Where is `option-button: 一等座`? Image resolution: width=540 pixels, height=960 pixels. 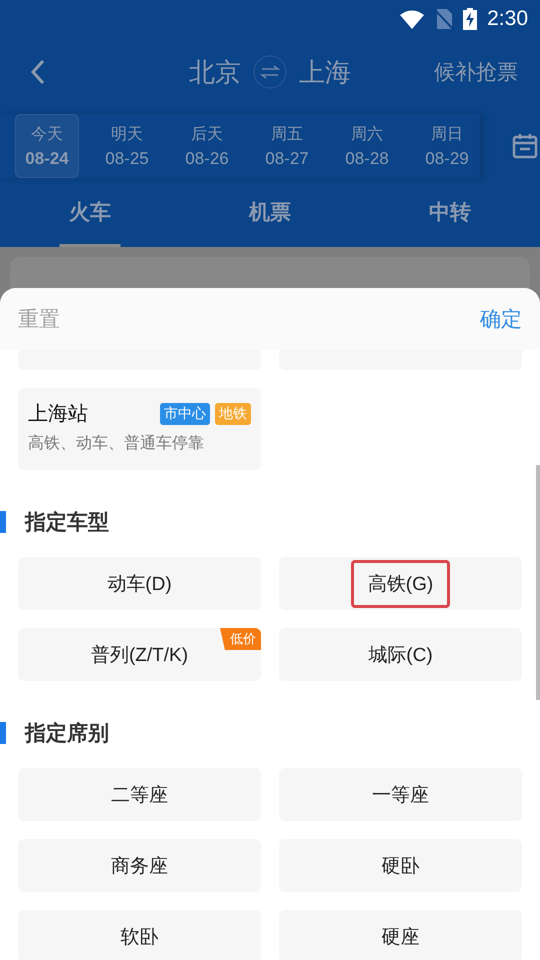 option-button: 一等座 is located at coordinates (400, 794).